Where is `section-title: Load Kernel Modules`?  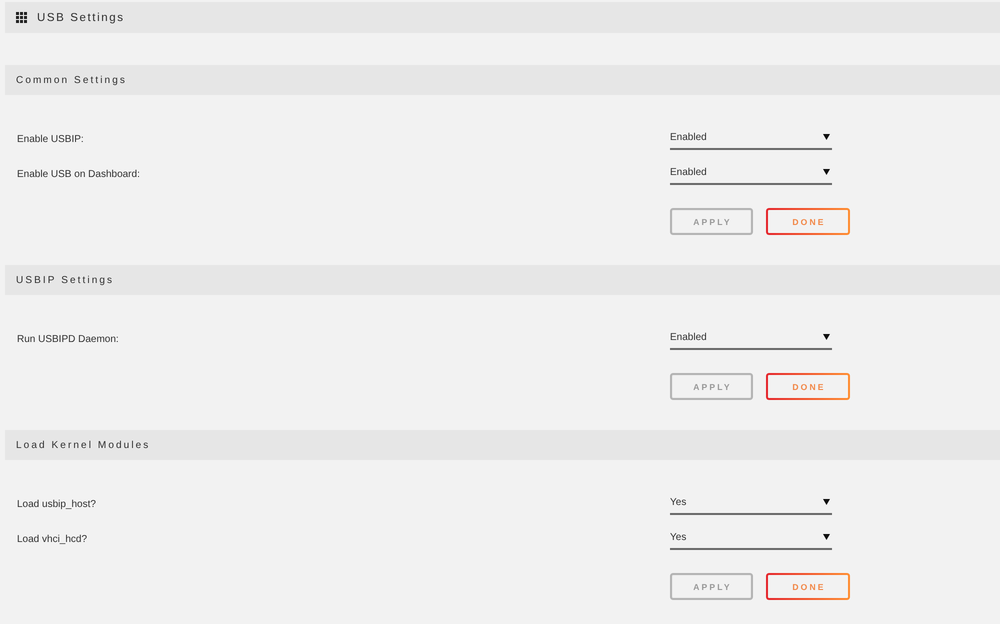
section-title: Load Kernel Modules is located at coordinates (83, 445).